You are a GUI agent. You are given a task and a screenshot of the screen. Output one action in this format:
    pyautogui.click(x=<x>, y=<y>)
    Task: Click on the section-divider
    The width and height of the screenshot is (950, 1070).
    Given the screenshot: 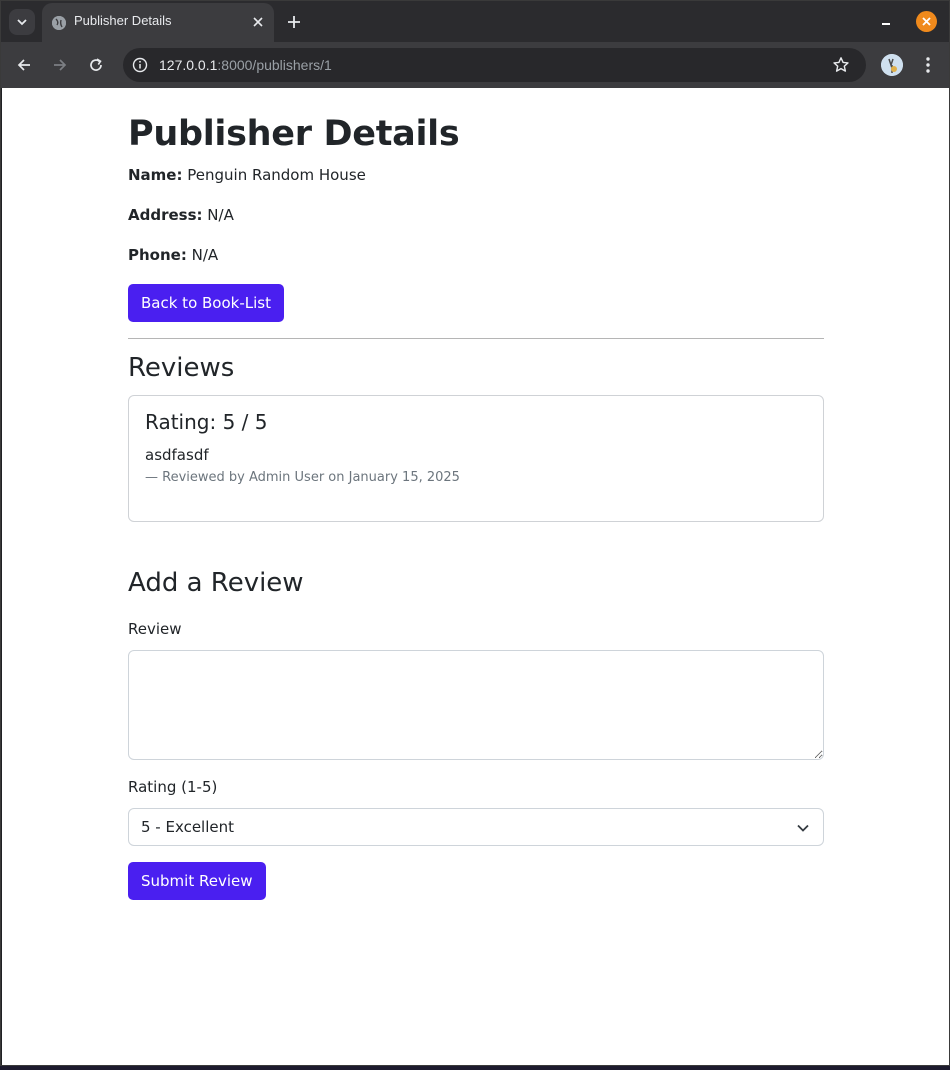 What is the action you would take?
    pyautogui.click(x=476, y=338)
    